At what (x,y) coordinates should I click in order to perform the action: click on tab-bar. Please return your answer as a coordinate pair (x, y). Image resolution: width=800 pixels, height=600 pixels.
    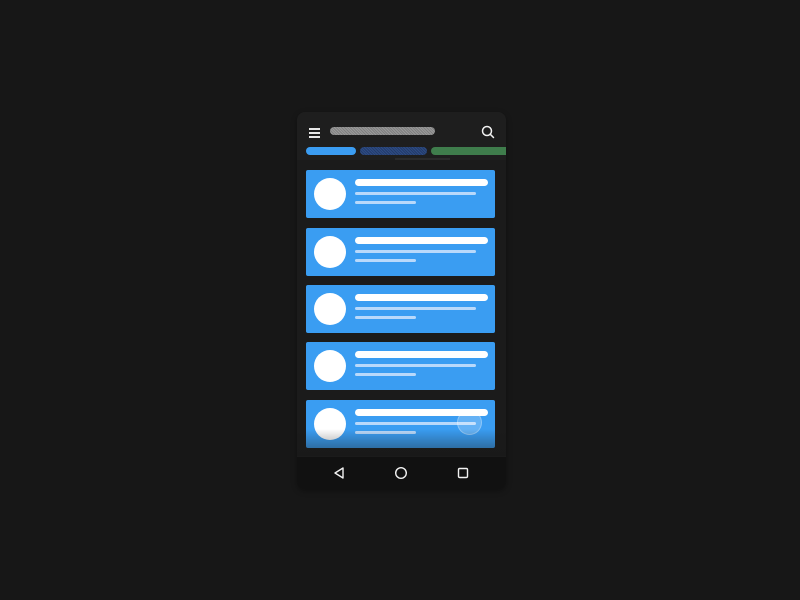
    Looking at the image, I should click on (401, 152).